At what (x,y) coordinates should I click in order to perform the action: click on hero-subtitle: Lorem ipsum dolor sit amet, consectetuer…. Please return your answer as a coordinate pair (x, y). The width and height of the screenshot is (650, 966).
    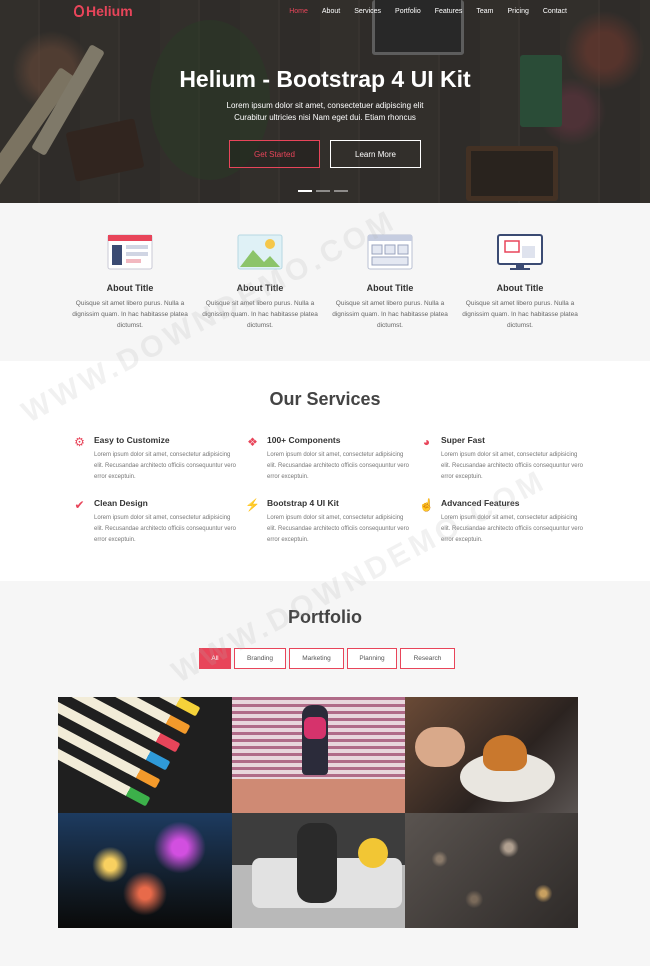
    Looking at the image, I should click on (325, 111).